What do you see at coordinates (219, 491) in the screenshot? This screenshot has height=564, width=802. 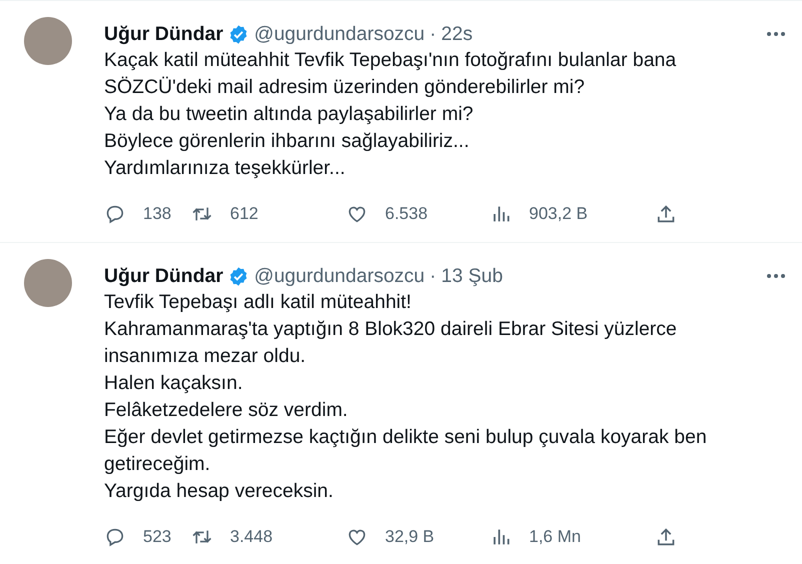 I see `tweet-text: Yargıda hesap vereceksin.` at bounding box center [219, 491].